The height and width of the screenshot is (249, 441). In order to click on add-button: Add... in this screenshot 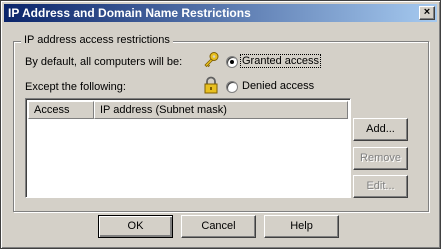, I will do `click(380, 129)`.